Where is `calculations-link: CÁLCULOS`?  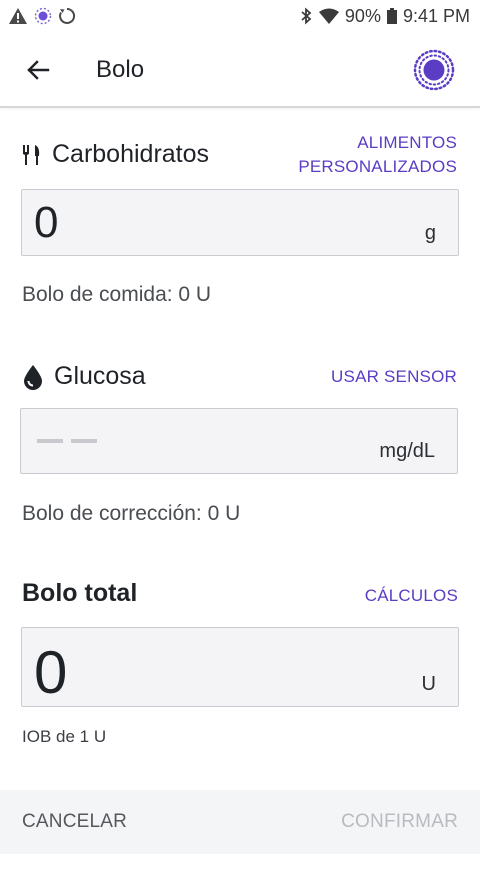
calculations-link: CÁLCULOS is located at coordinates (411, 596).